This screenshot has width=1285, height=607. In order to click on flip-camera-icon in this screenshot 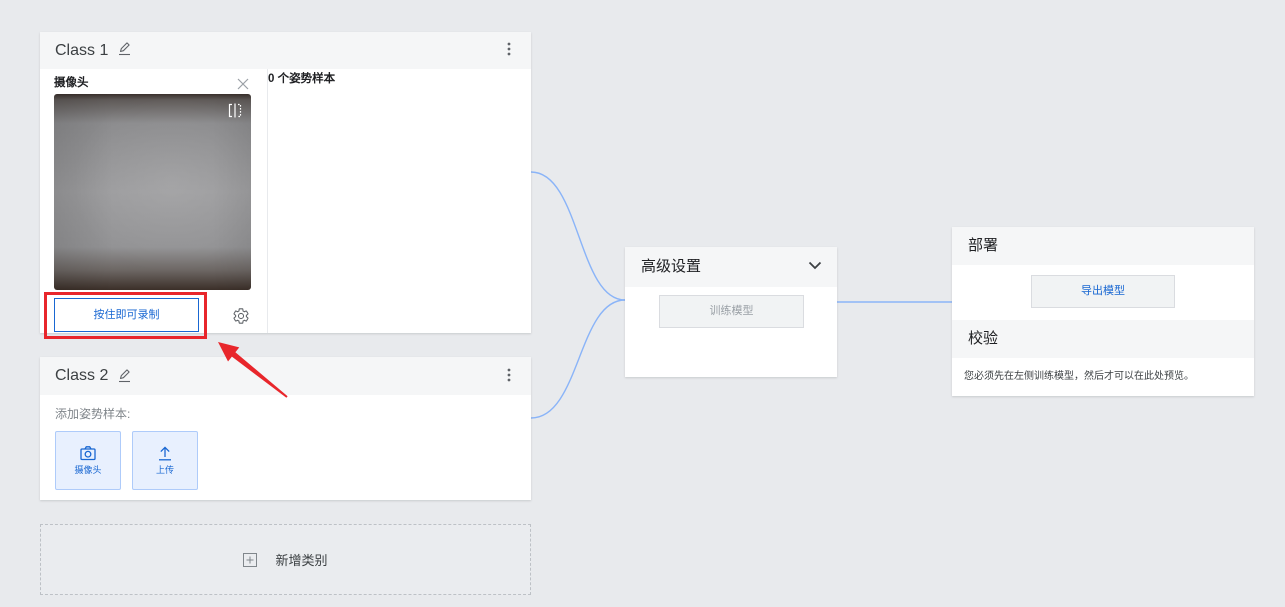, I will do `click(235, 110)`.